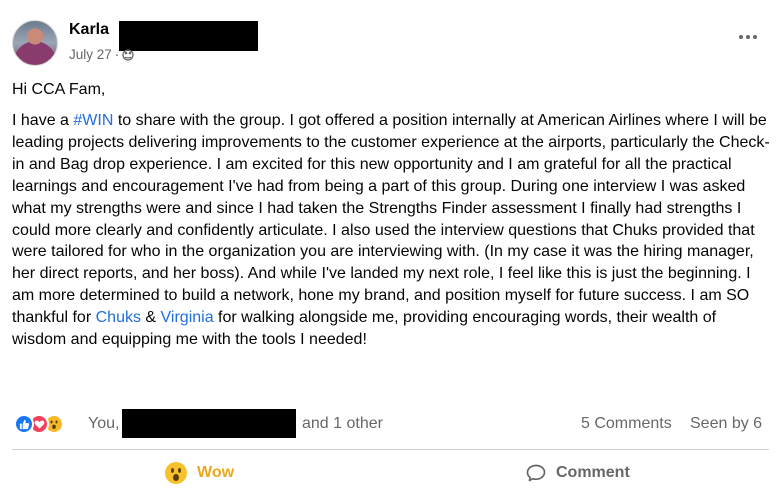 The width and height of the screenshot is (781, 501). What do you see at coordinates (390, 42) in the screenshot?
I see `post-header: Karla July 27 ·` at bounding box center [390, 42].